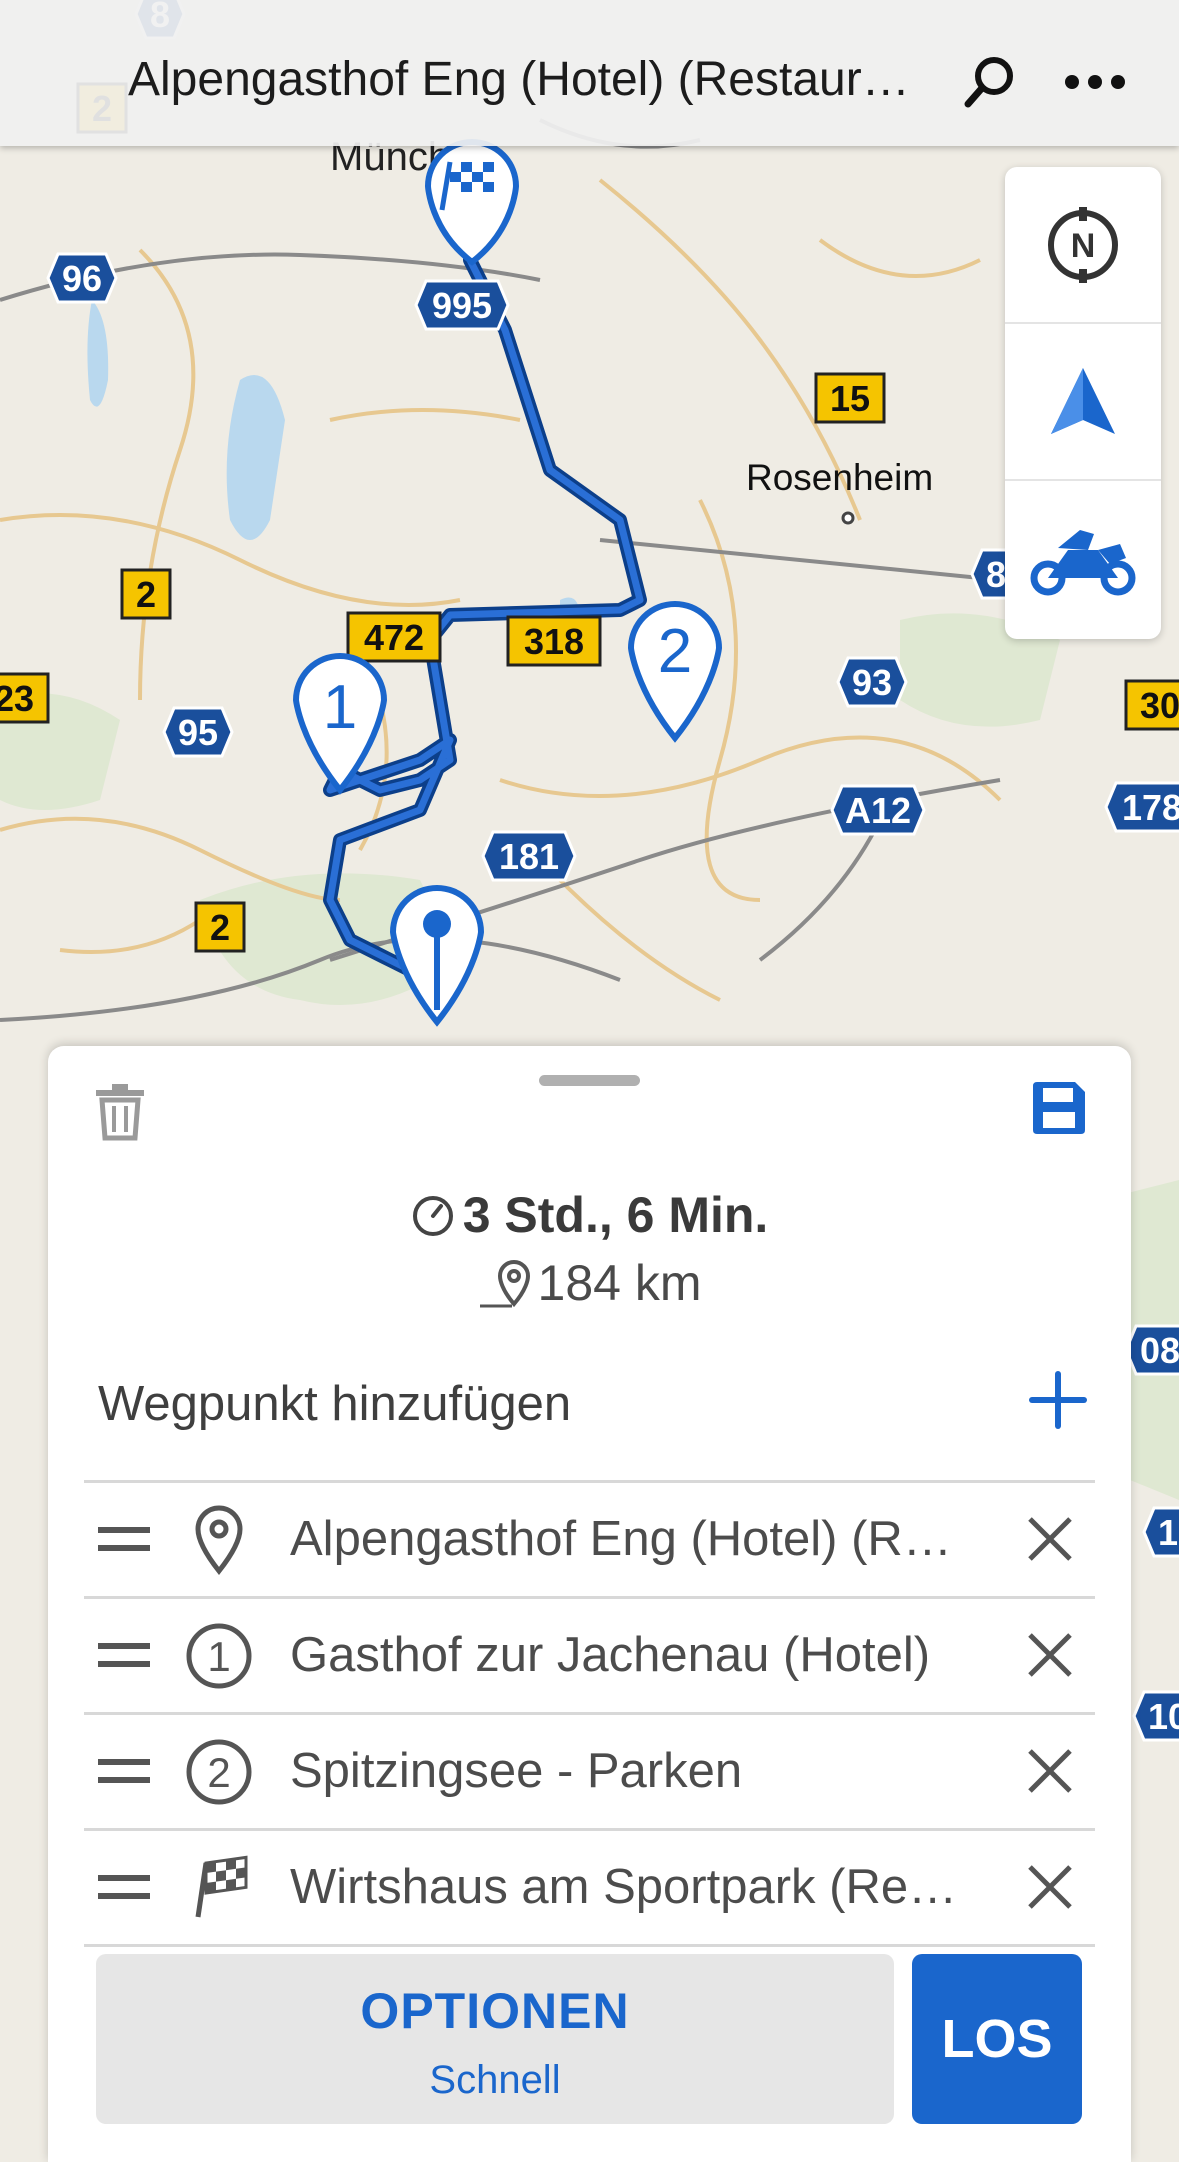 This screenshot has width=1179, height=2162. Describe the element at coordinates (219, 1540) in the screenshot. I see `location-pin-icon` at that location.